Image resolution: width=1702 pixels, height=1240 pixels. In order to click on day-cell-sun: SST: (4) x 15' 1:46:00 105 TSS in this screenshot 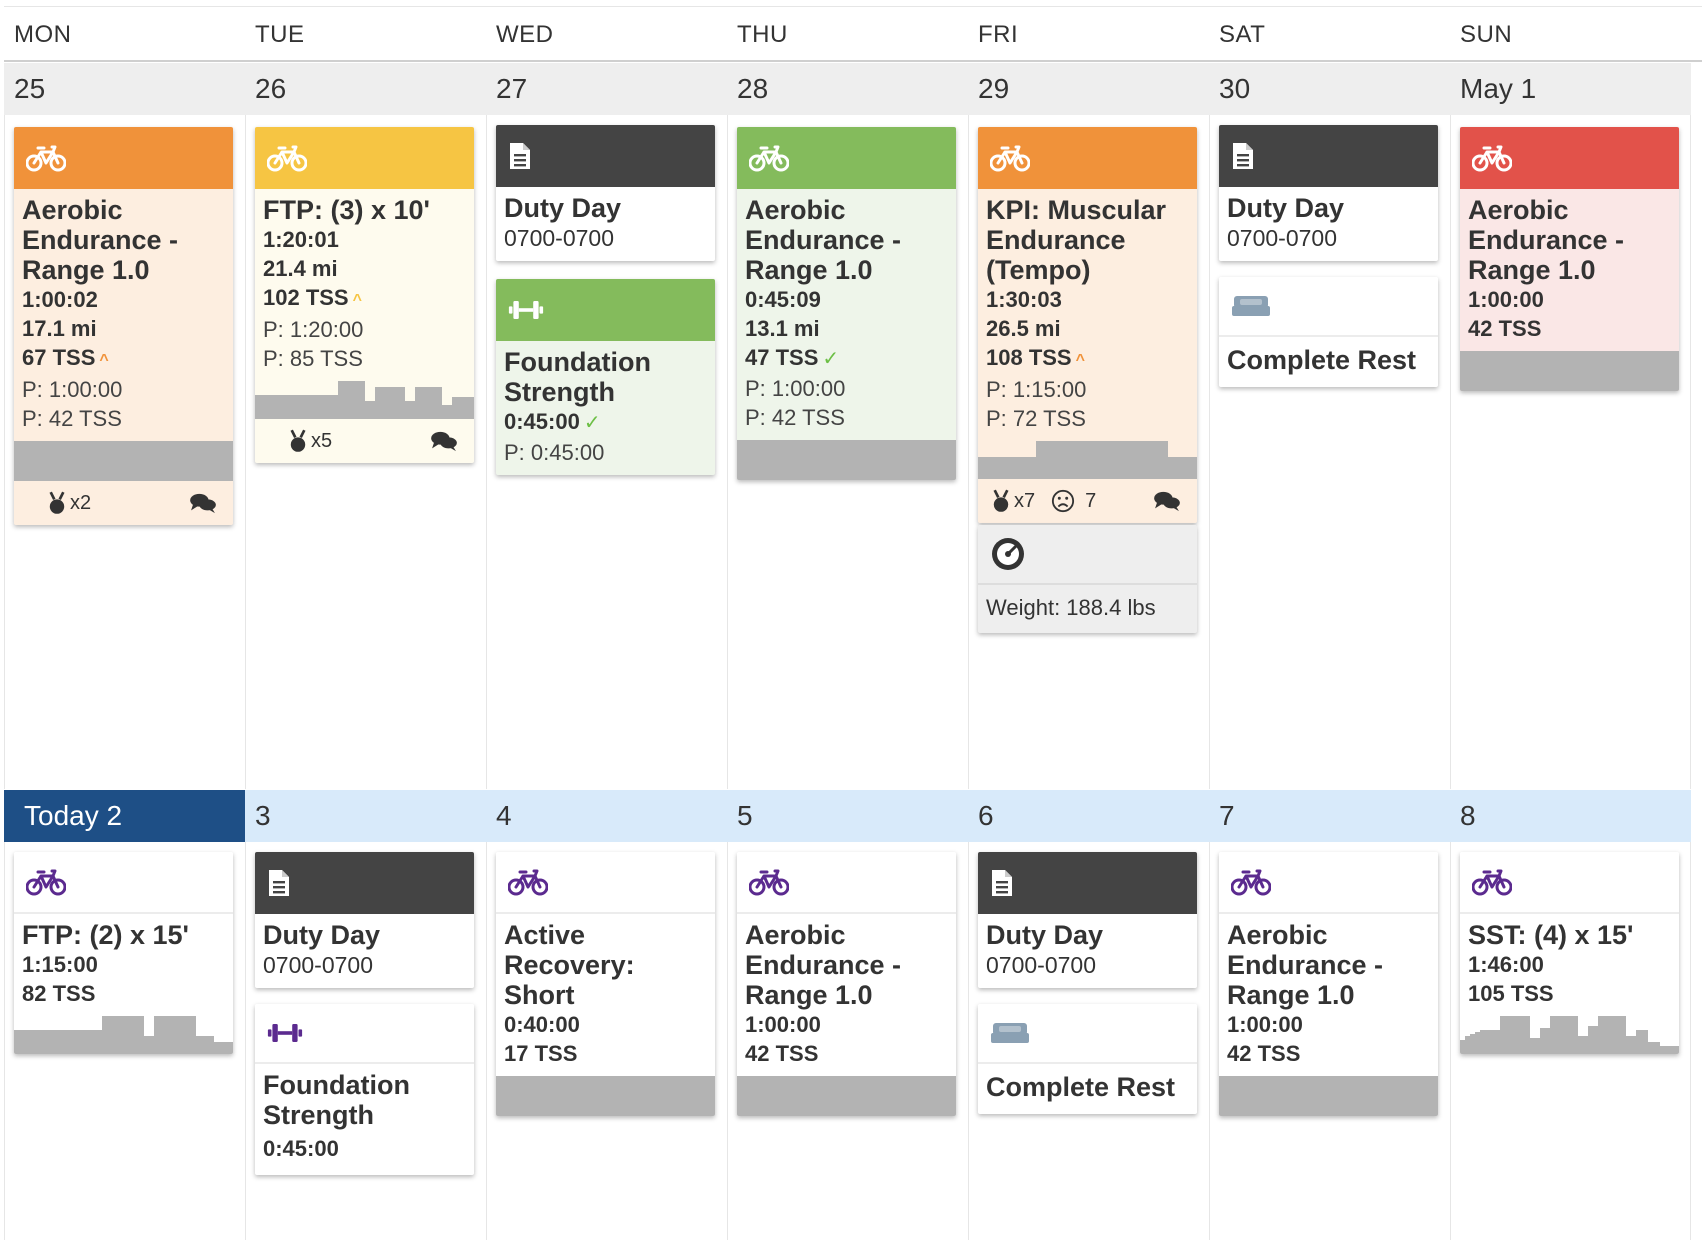, I will do `click(1570, 1041)`.